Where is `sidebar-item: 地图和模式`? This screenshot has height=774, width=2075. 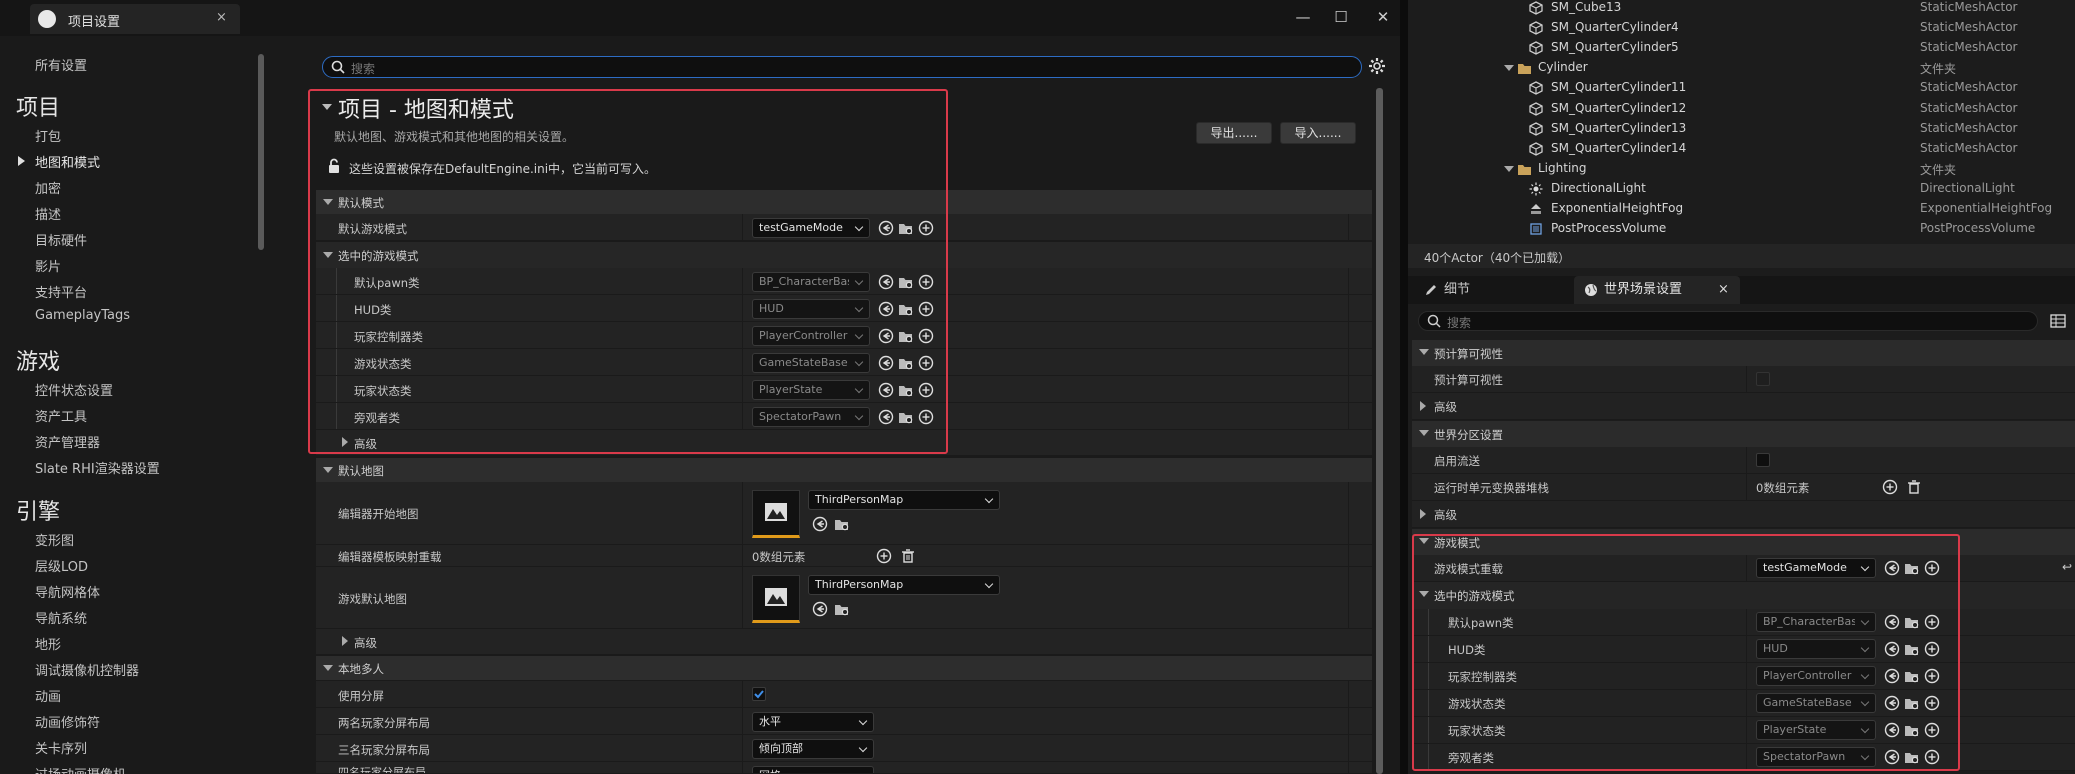
sidebar-item: 地图和模式 is located at coordinates (67, 161).